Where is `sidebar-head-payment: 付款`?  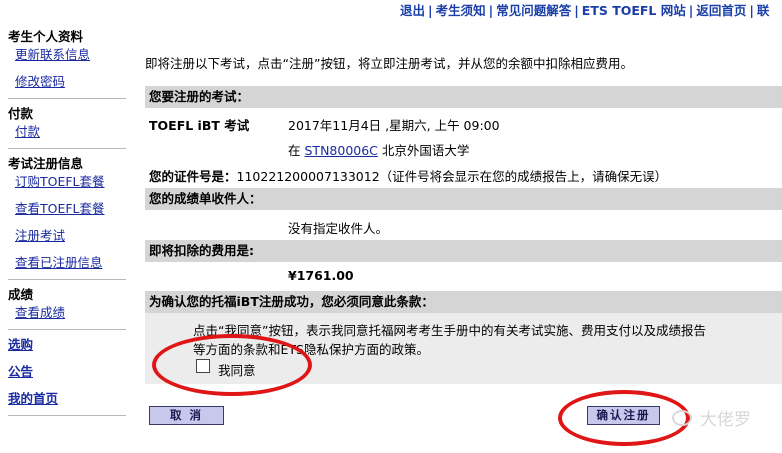 sidebar-head-payment: 付款 is located at coordinates (21, 113).